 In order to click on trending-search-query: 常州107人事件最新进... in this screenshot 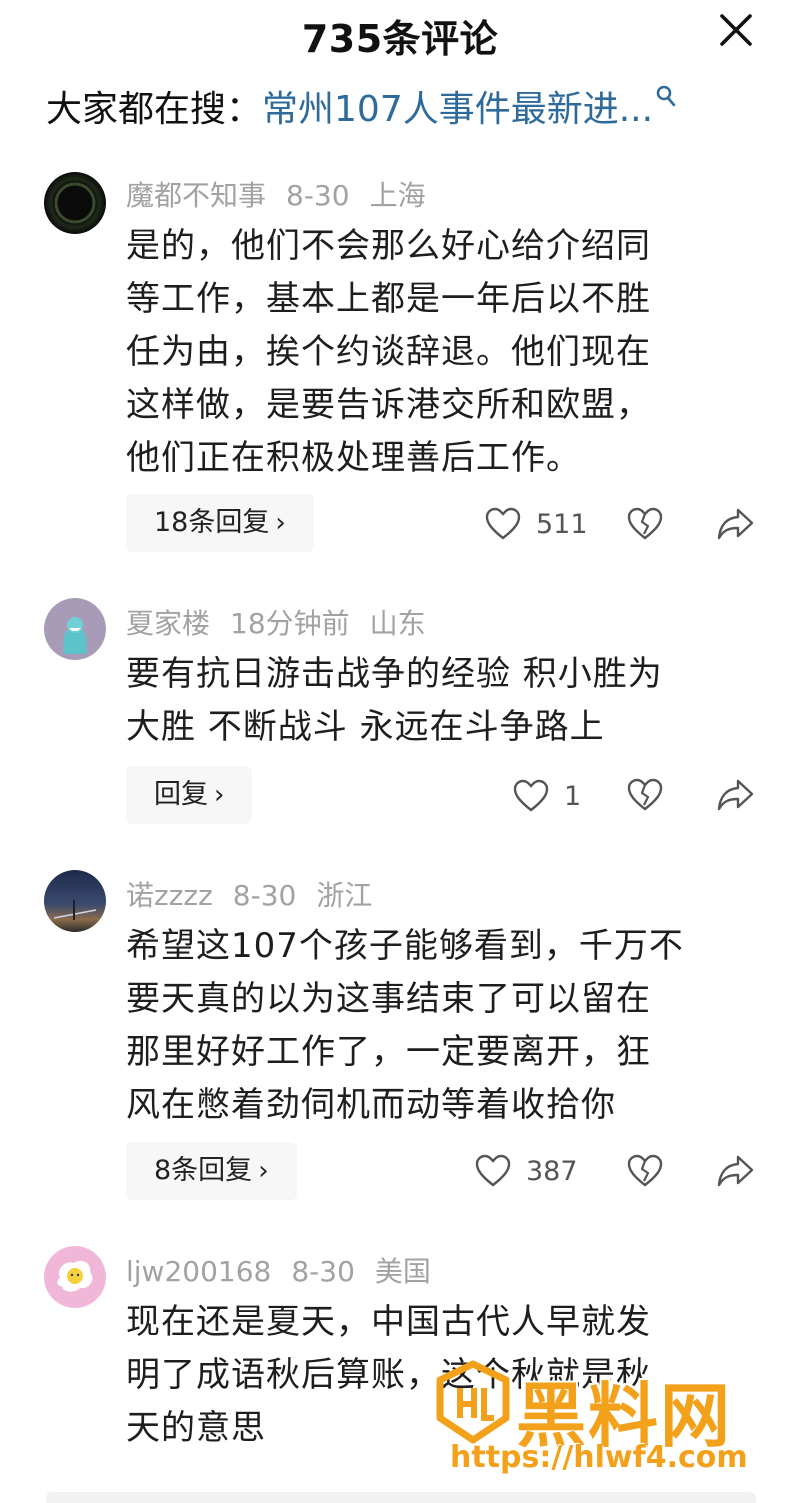, I will do `click(457, 109)`.